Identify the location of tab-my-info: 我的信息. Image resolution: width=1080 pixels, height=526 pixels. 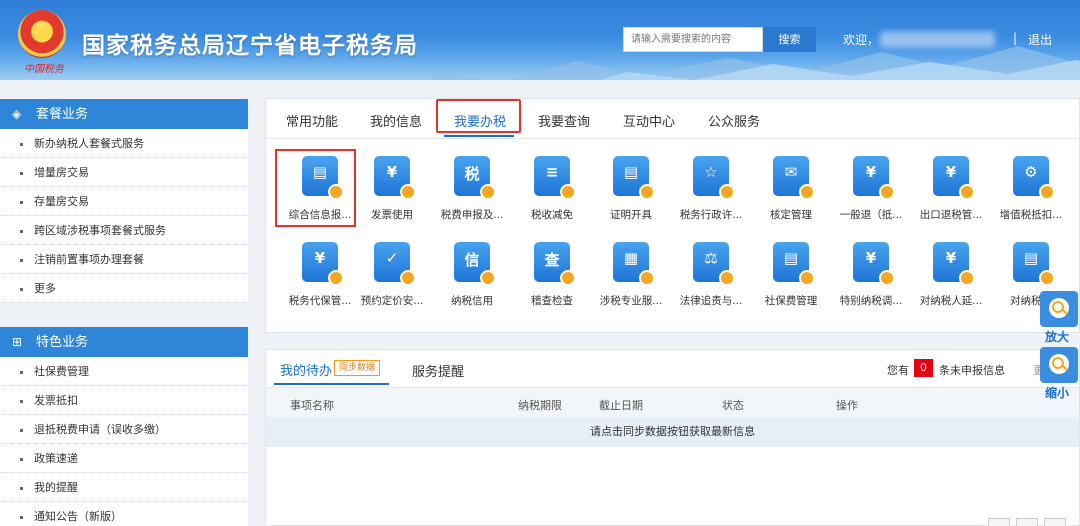
(396, 120).